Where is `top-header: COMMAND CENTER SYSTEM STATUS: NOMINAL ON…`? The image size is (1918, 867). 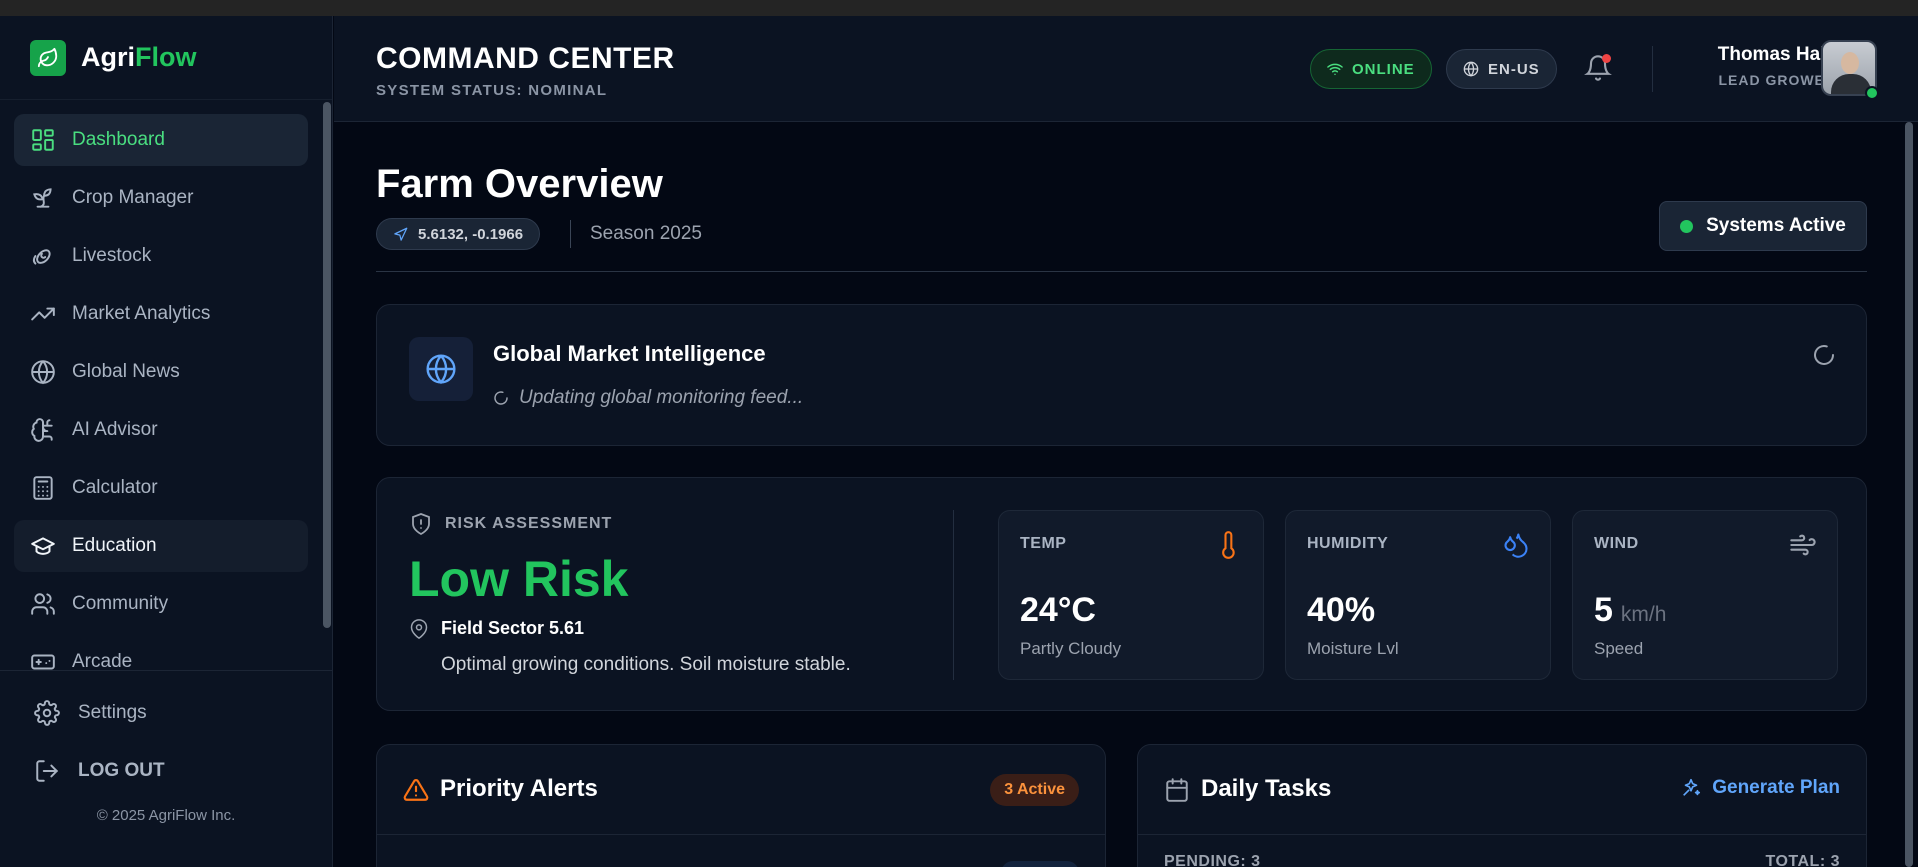 top-header: COMMAND CENTER SYSTEM STATUS: NOMINAL ON… is located at coordinates (1126, 69).